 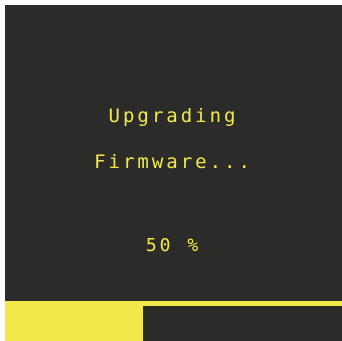 What do you see at coordinates (173, 321) in the screenshot?
I see `progress-bar` at bounding box center [173, 321].